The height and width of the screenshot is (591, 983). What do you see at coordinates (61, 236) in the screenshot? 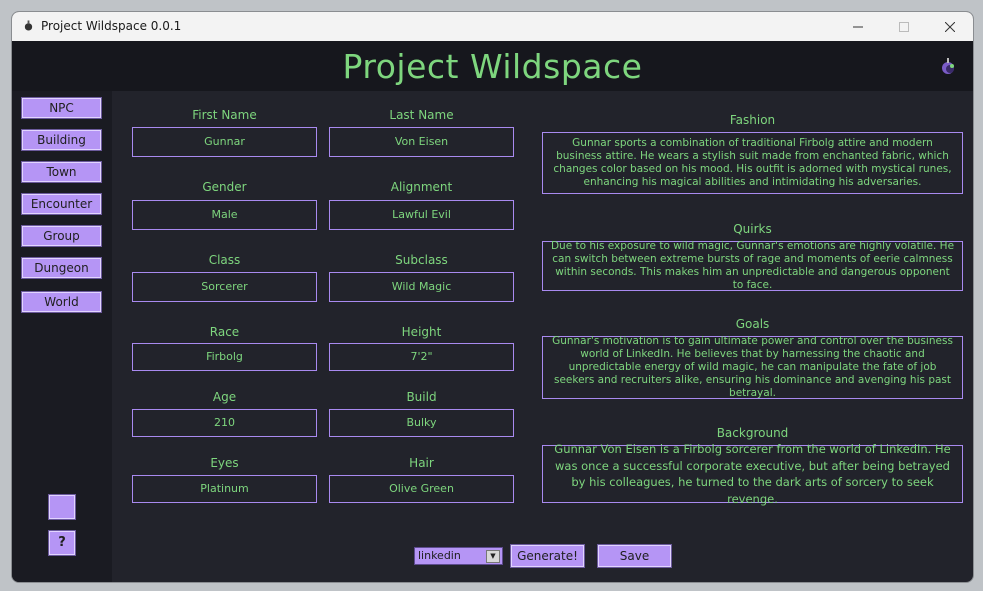
I see `sidebar-item-group: Group` at bounding box center [61, 236].